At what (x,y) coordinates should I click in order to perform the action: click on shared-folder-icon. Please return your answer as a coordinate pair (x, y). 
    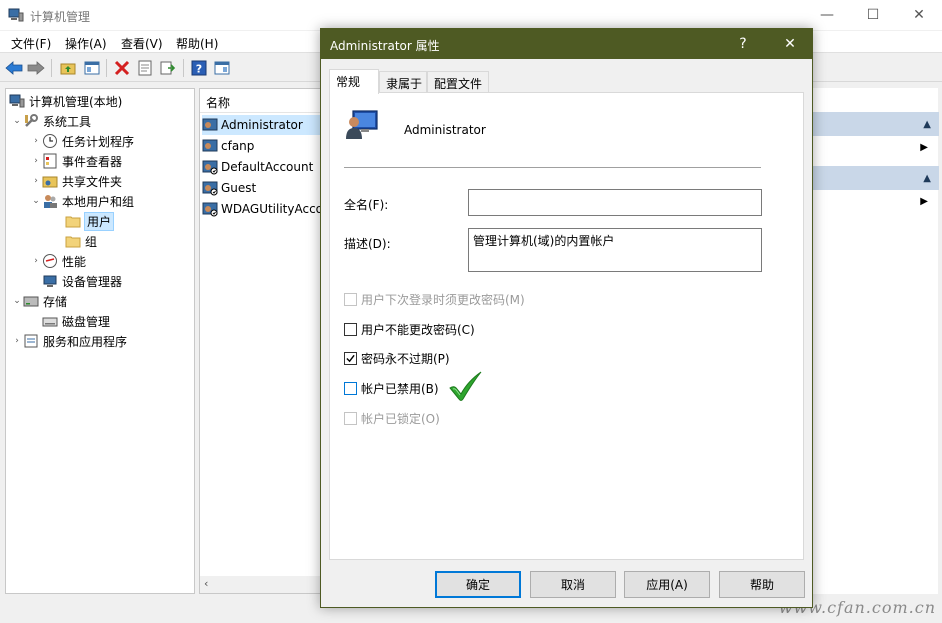
    Looking at the image, I should click on (50, 181).